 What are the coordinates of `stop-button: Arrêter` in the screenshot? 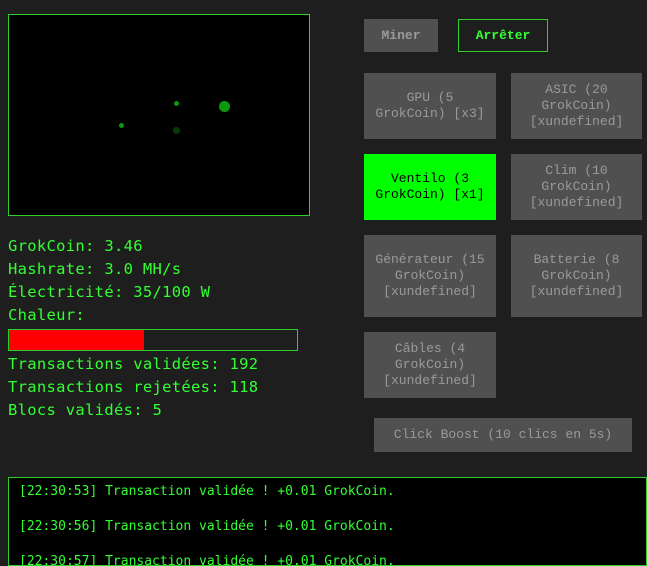 It's located at (503, 35).